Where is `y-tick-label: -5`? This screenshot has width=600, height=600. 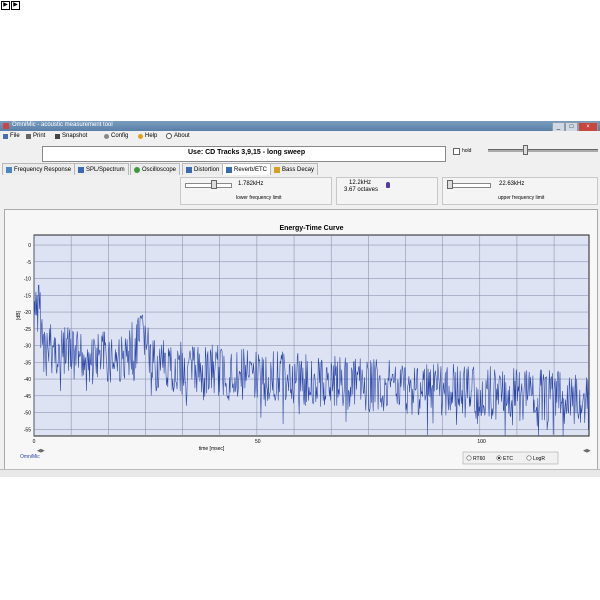
y-tick-label: -5 is located at coordinates (29, 263).